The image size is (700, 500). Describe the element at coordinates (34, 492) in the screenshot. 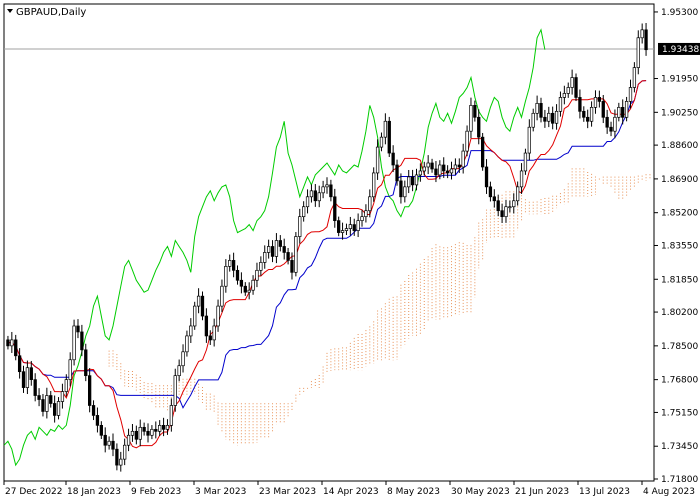

I see `time-tick-label: 27 Dec 2022` at that location.